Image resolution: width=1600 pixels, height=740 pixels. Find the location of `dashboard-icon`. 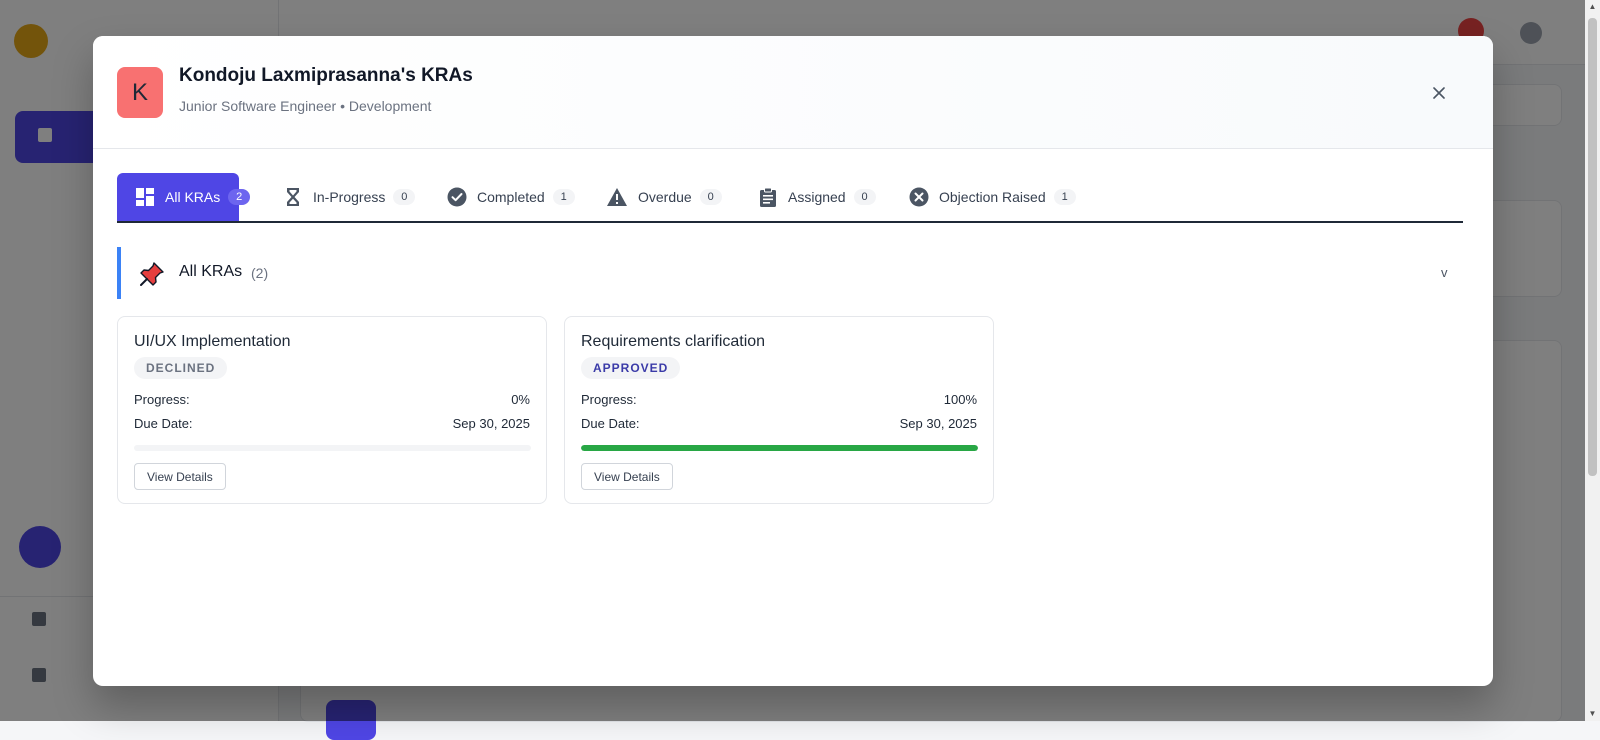

dashboard-icon is located at coordinates (145, 197).